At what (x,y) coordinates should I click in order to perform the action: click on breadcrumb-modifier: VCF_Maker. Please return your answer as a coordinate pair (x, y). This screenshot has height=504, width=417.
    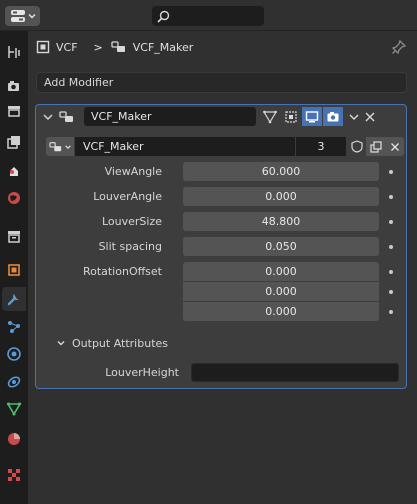
    Looking at the image, I should click on (163, 47).